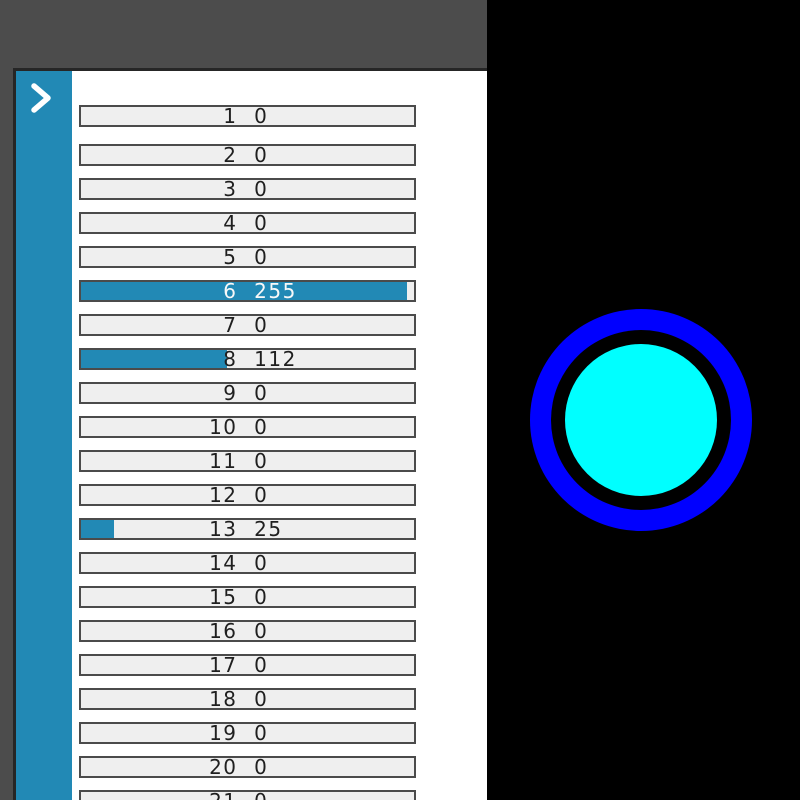 The image size is (800, 800). What do you see at coordinates (247, 631) in the screenshot?
I see `channel-bar-row: 16 0` at bounding box center [247, 631].